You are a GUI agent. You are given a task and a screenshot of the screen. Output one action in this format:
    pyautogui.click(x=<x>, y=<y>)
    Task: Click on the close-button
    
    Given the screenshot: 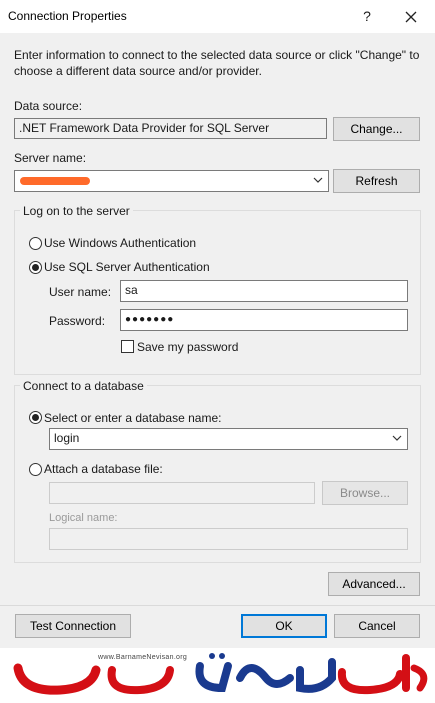 What is the action you would take?
    pyautogui.click(x=411, y=16)
    